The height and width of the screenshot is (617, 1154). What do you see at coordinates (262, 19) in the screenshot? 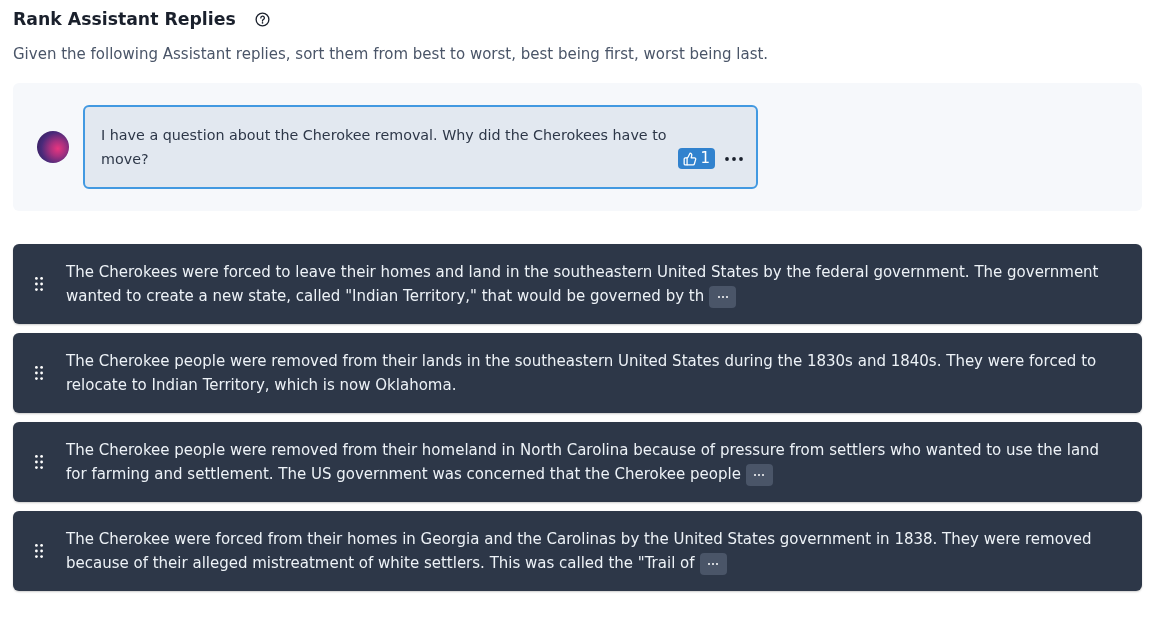
I see `help-icon` at bounding box center [262, 19].